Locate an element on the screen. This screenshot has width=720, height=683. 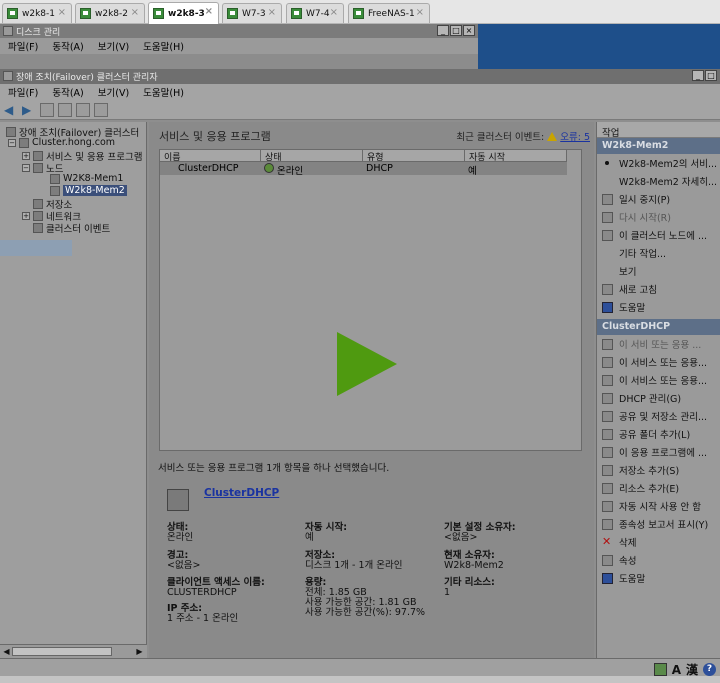
close-button: × is located at coordinates (469, 30).